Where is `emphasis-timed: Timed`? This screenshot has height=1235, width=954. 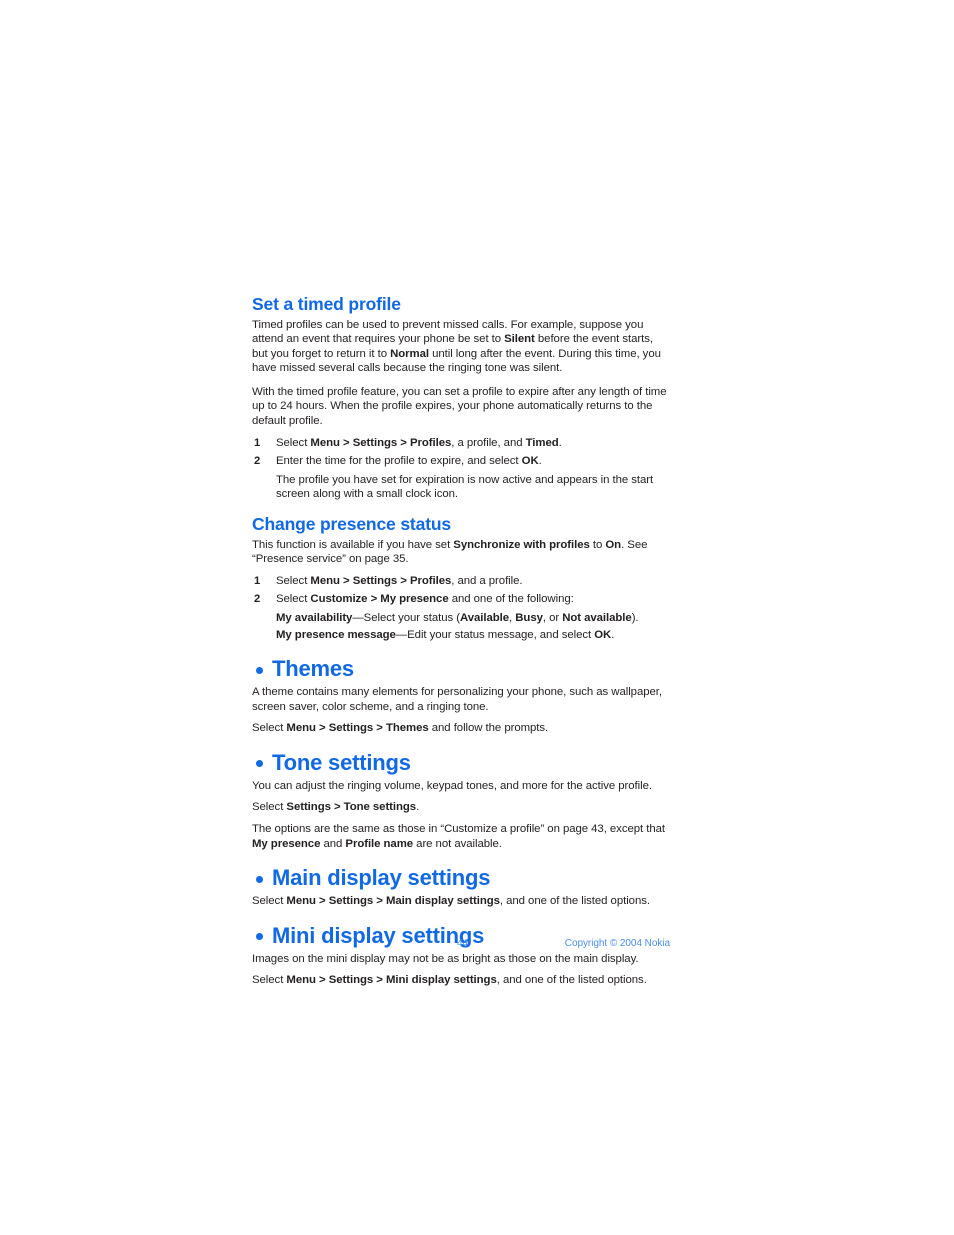 emphasis-timed: Timed is located at coordinates (542, 442).